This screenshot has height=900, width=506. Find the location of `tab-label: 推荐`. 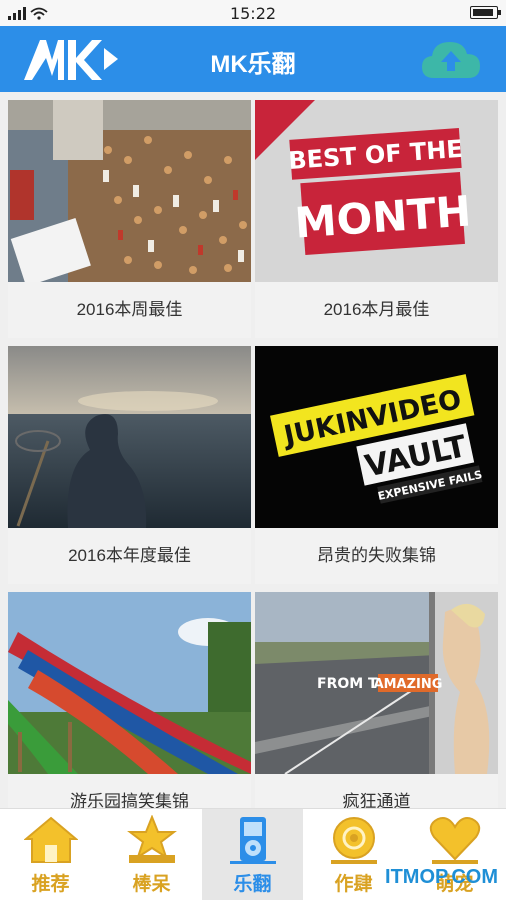

tab-label: 推荐 is located at coordinates (50, 884).